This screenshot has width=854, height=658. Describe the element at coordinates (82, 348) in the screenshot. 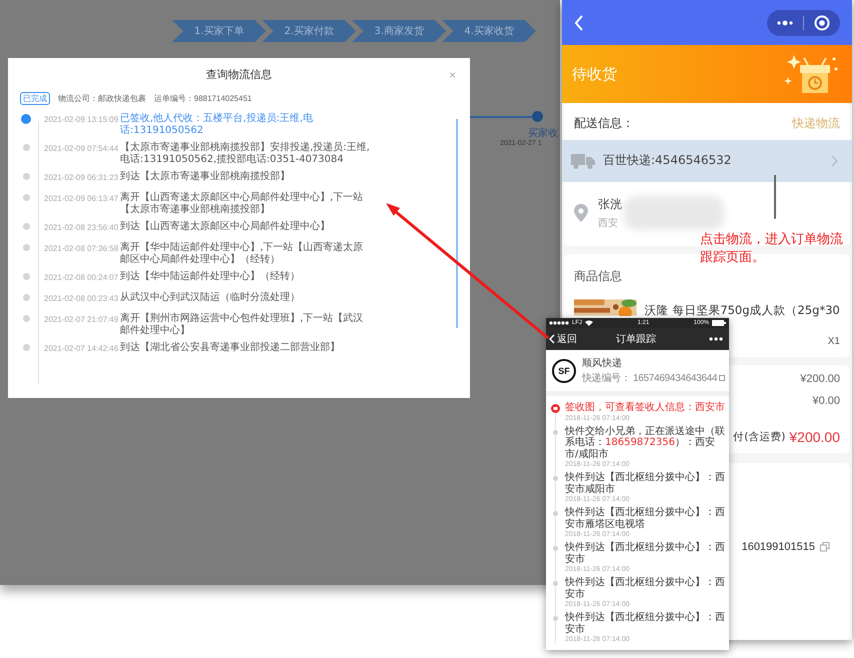

I see `event-time: 2021-02-07 14:42:46` at that location.